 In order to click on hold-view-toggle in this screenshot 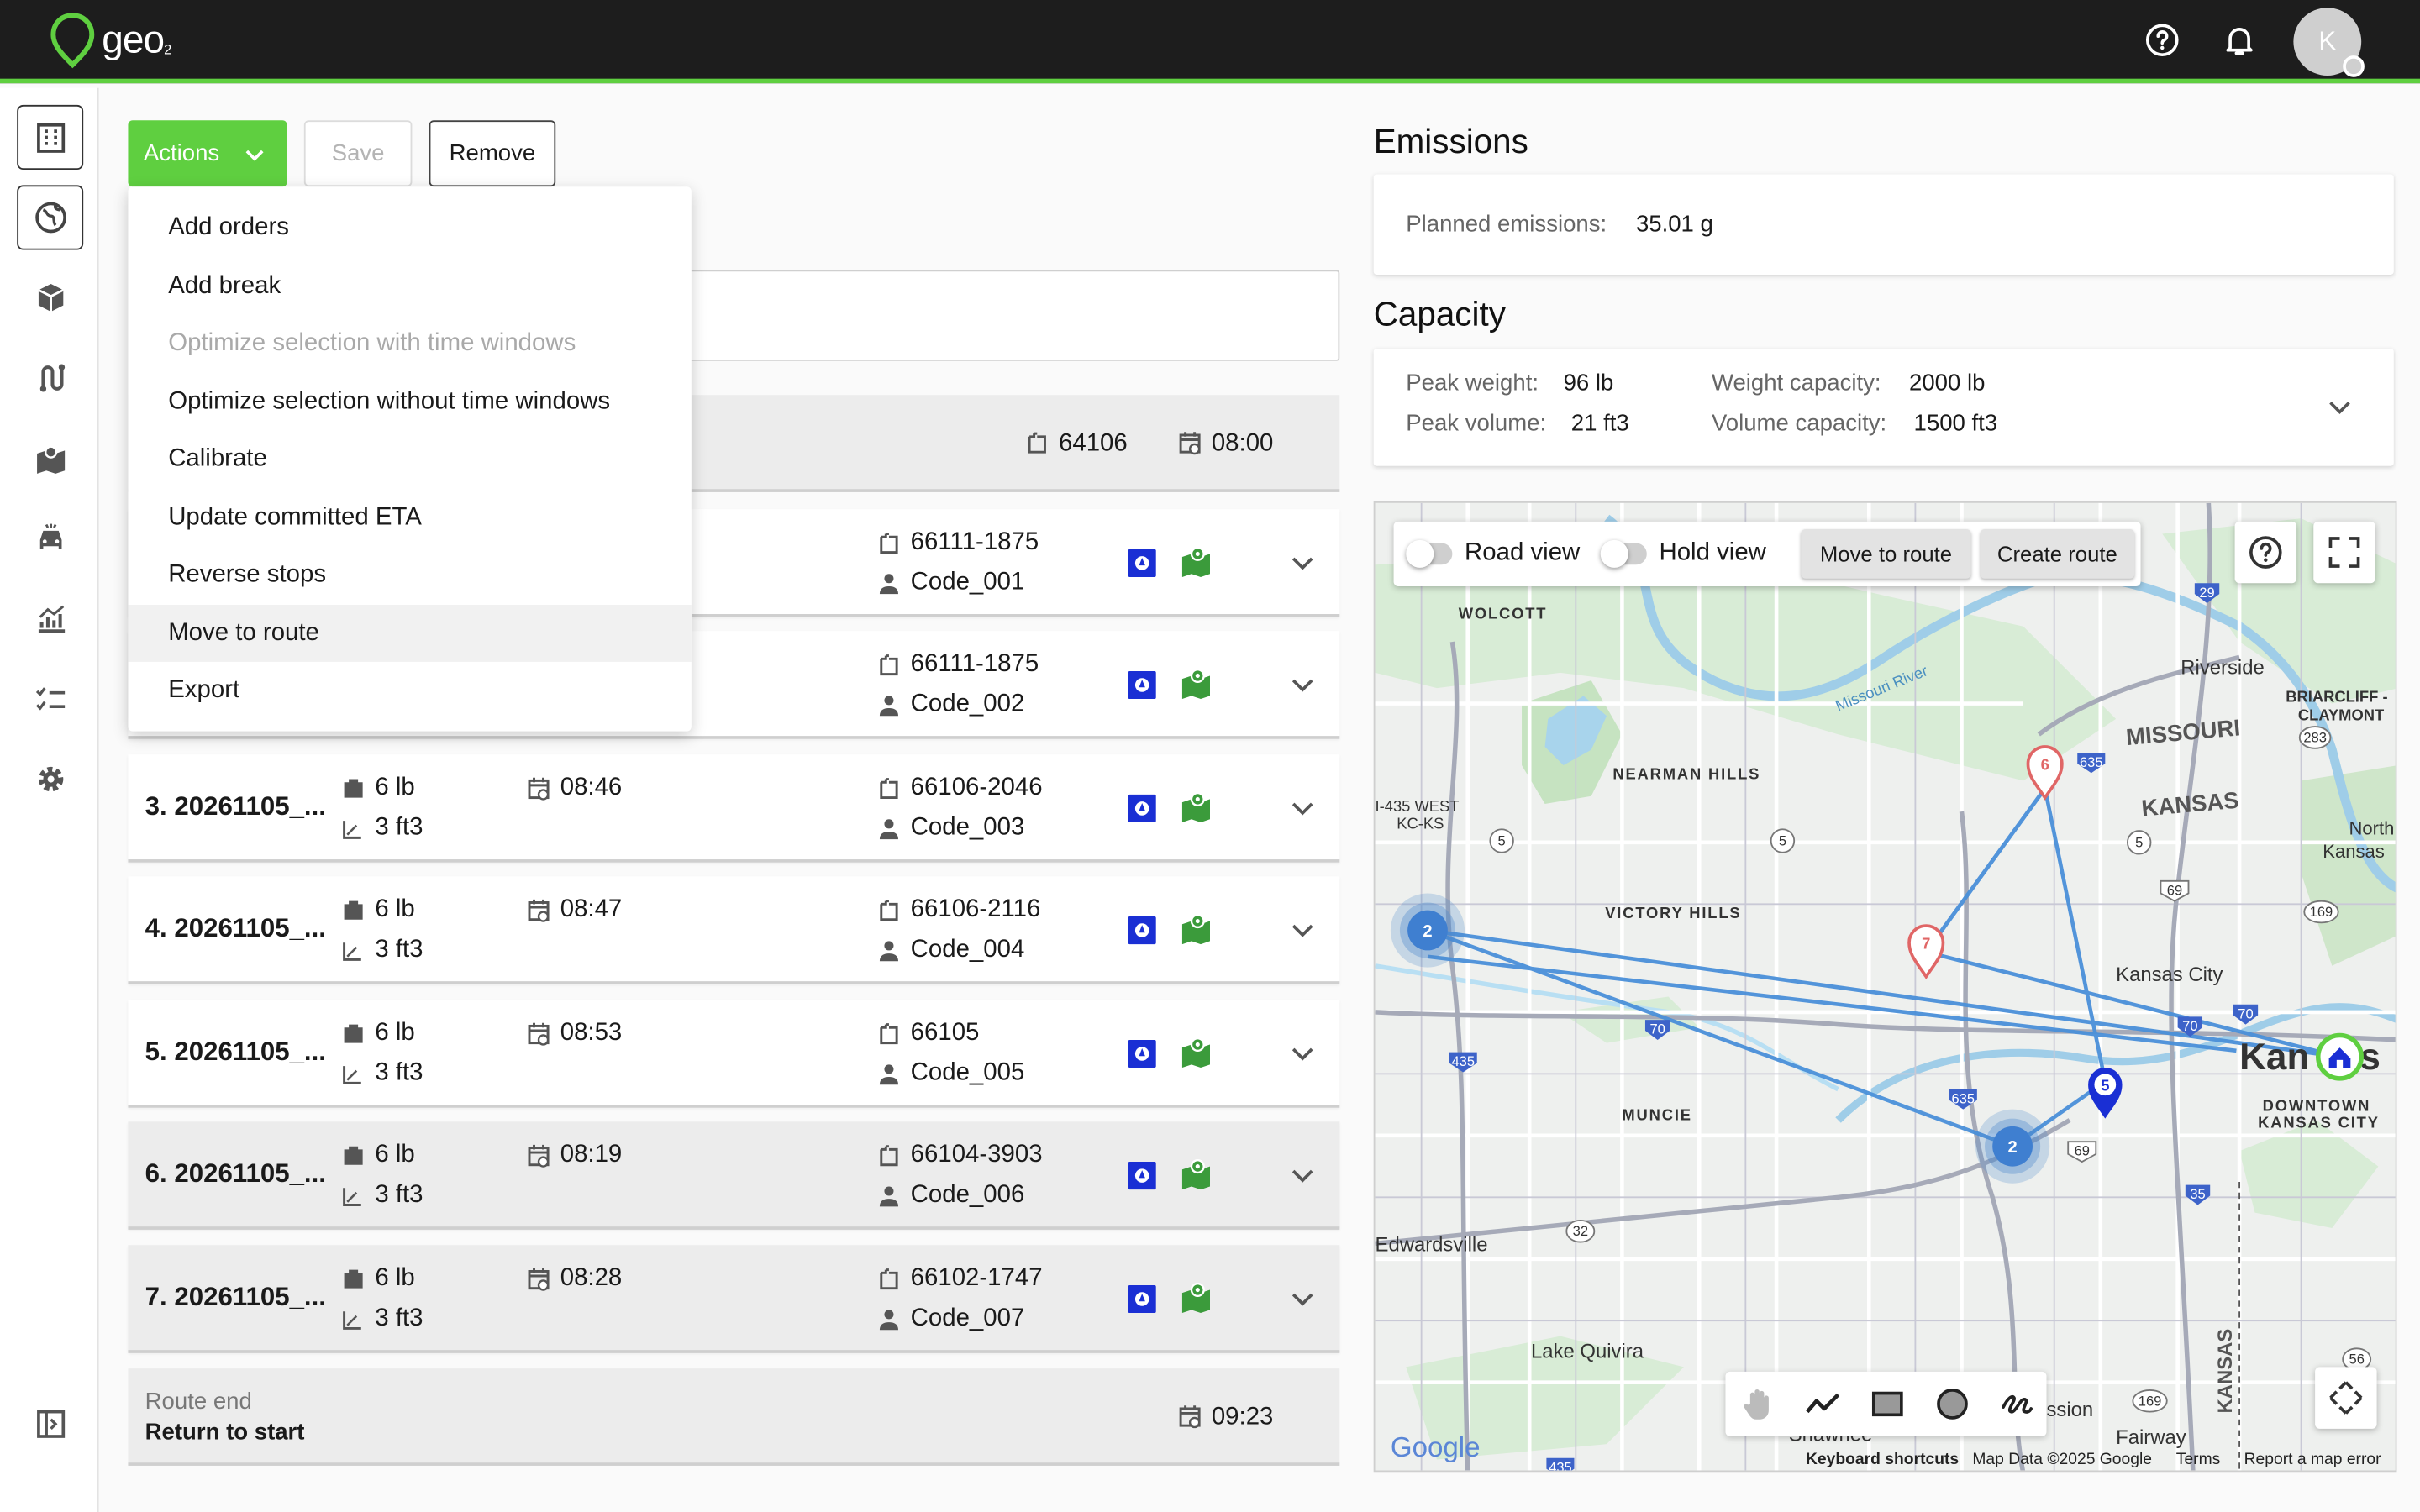, I will do `click(1623, 553)`.